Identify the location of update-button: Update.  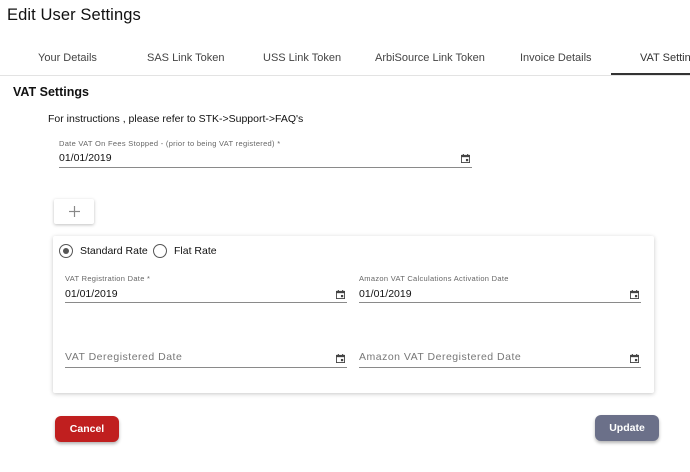
(627, 428).